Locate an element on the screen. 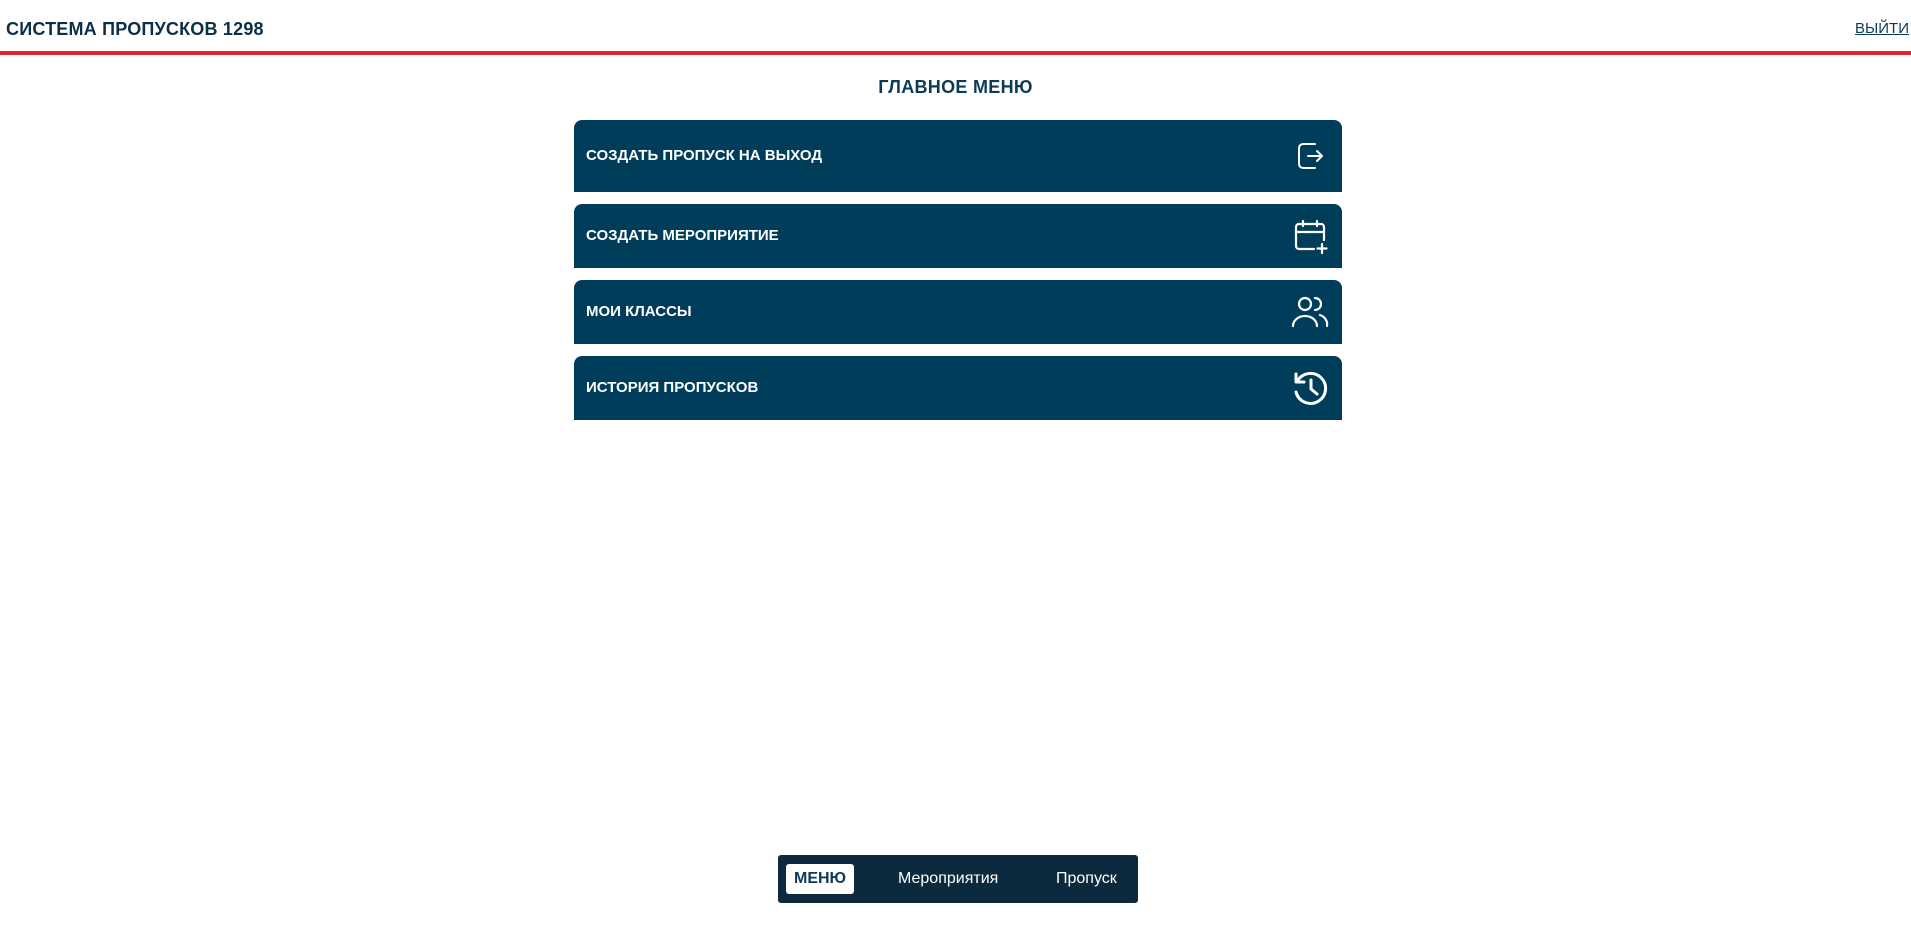  bottom-nav: МЕНЮ Мероприятия Пропуск is located at coordinates (958, 879).